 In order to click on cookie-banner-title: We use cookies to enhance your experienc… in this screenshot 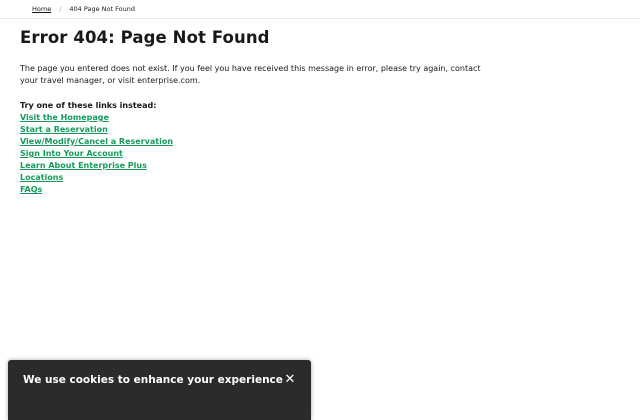, I will do `click(153, 380)`.